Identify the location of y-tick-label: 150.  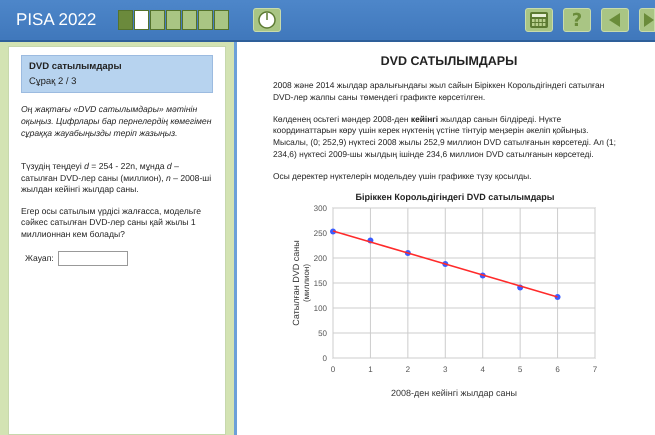
(320, 283).